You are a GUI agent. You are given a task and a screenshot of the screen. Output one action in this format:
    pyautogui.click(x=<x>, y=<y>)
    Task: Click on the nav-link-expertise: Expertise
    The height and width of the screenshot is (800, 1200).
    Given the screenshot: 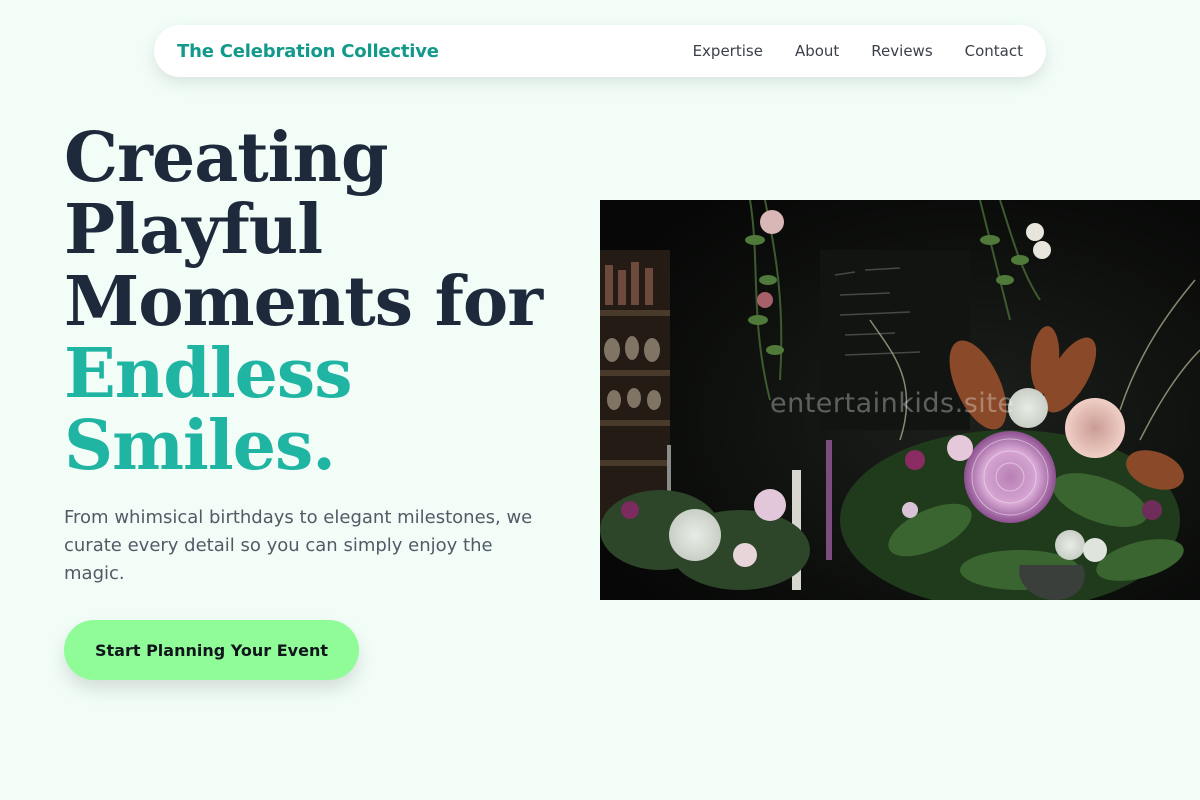 What is the action you would take?
    pyautogui.click(x=728, y=51)
    